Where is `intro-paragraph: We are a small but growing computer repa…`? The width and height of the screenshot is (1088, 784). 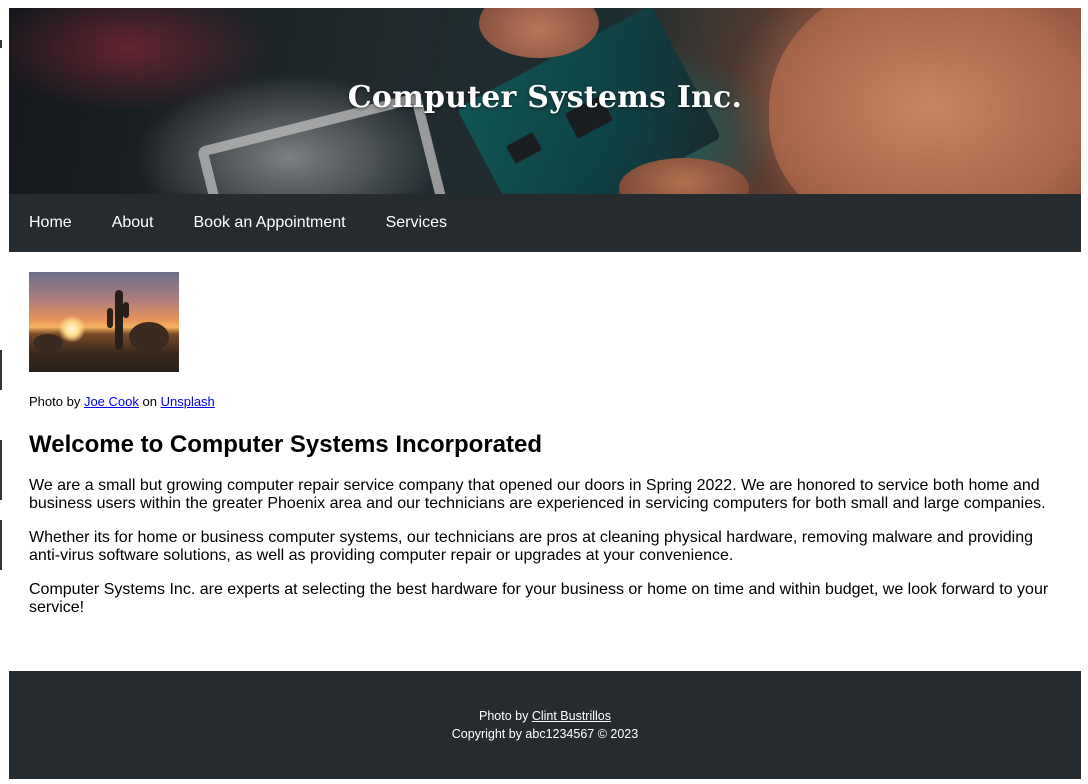 intro-paragraph: We are a small but growing computer repa… is located at coordinates (537, 494).